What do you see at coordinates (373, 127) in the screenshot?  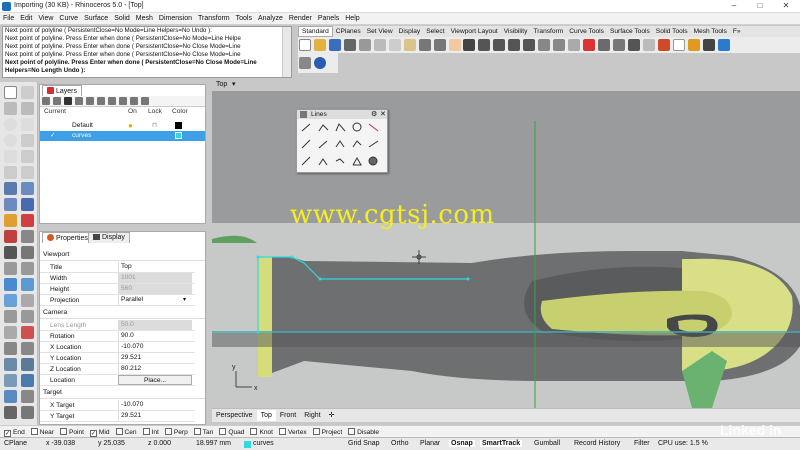 I see `line-perpendicular-icon` at bounding box center [373, 127].